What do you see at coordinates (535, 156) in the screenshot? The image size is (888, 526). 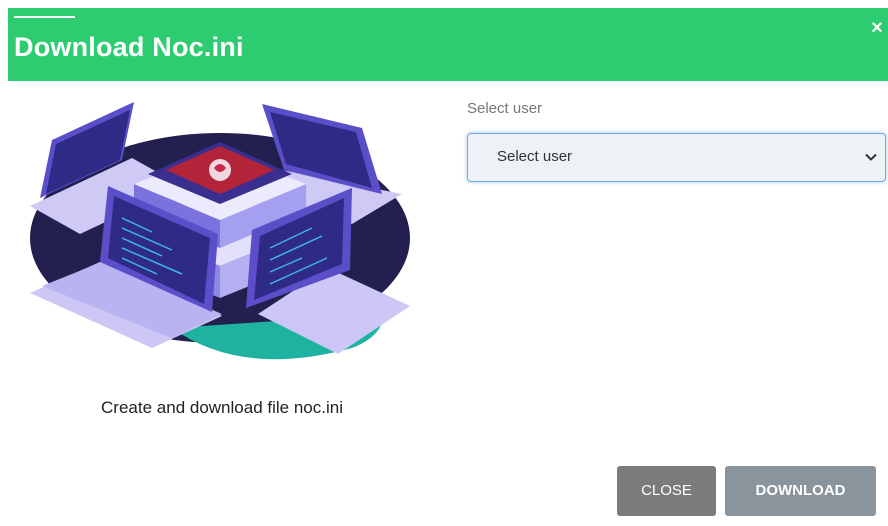 I see `user-select-value: Select user` at bounding box center [535, 156].